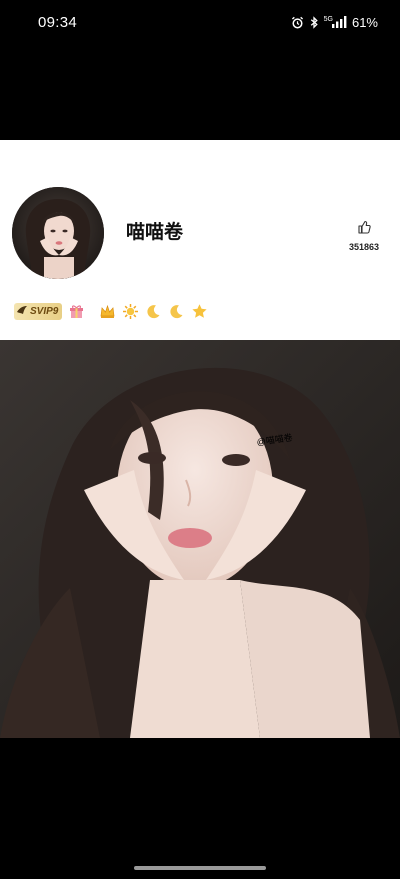  Describe the element at coordinates (364, 247) in the screenshot. I see `like-count: 351863` at that location.